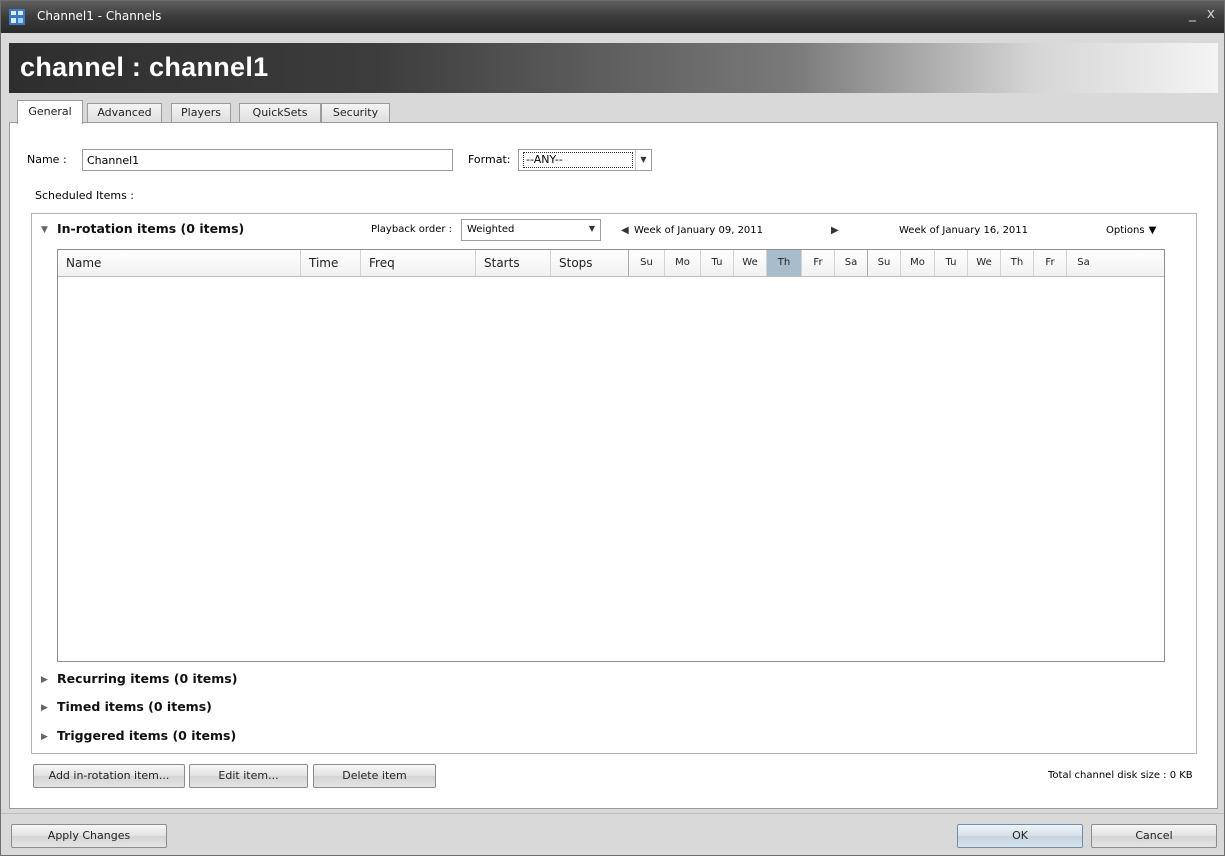 Image resolution: width=1225 pixels, height=856 pixels. I want to click on options-label: Options, so click(1125, 230).